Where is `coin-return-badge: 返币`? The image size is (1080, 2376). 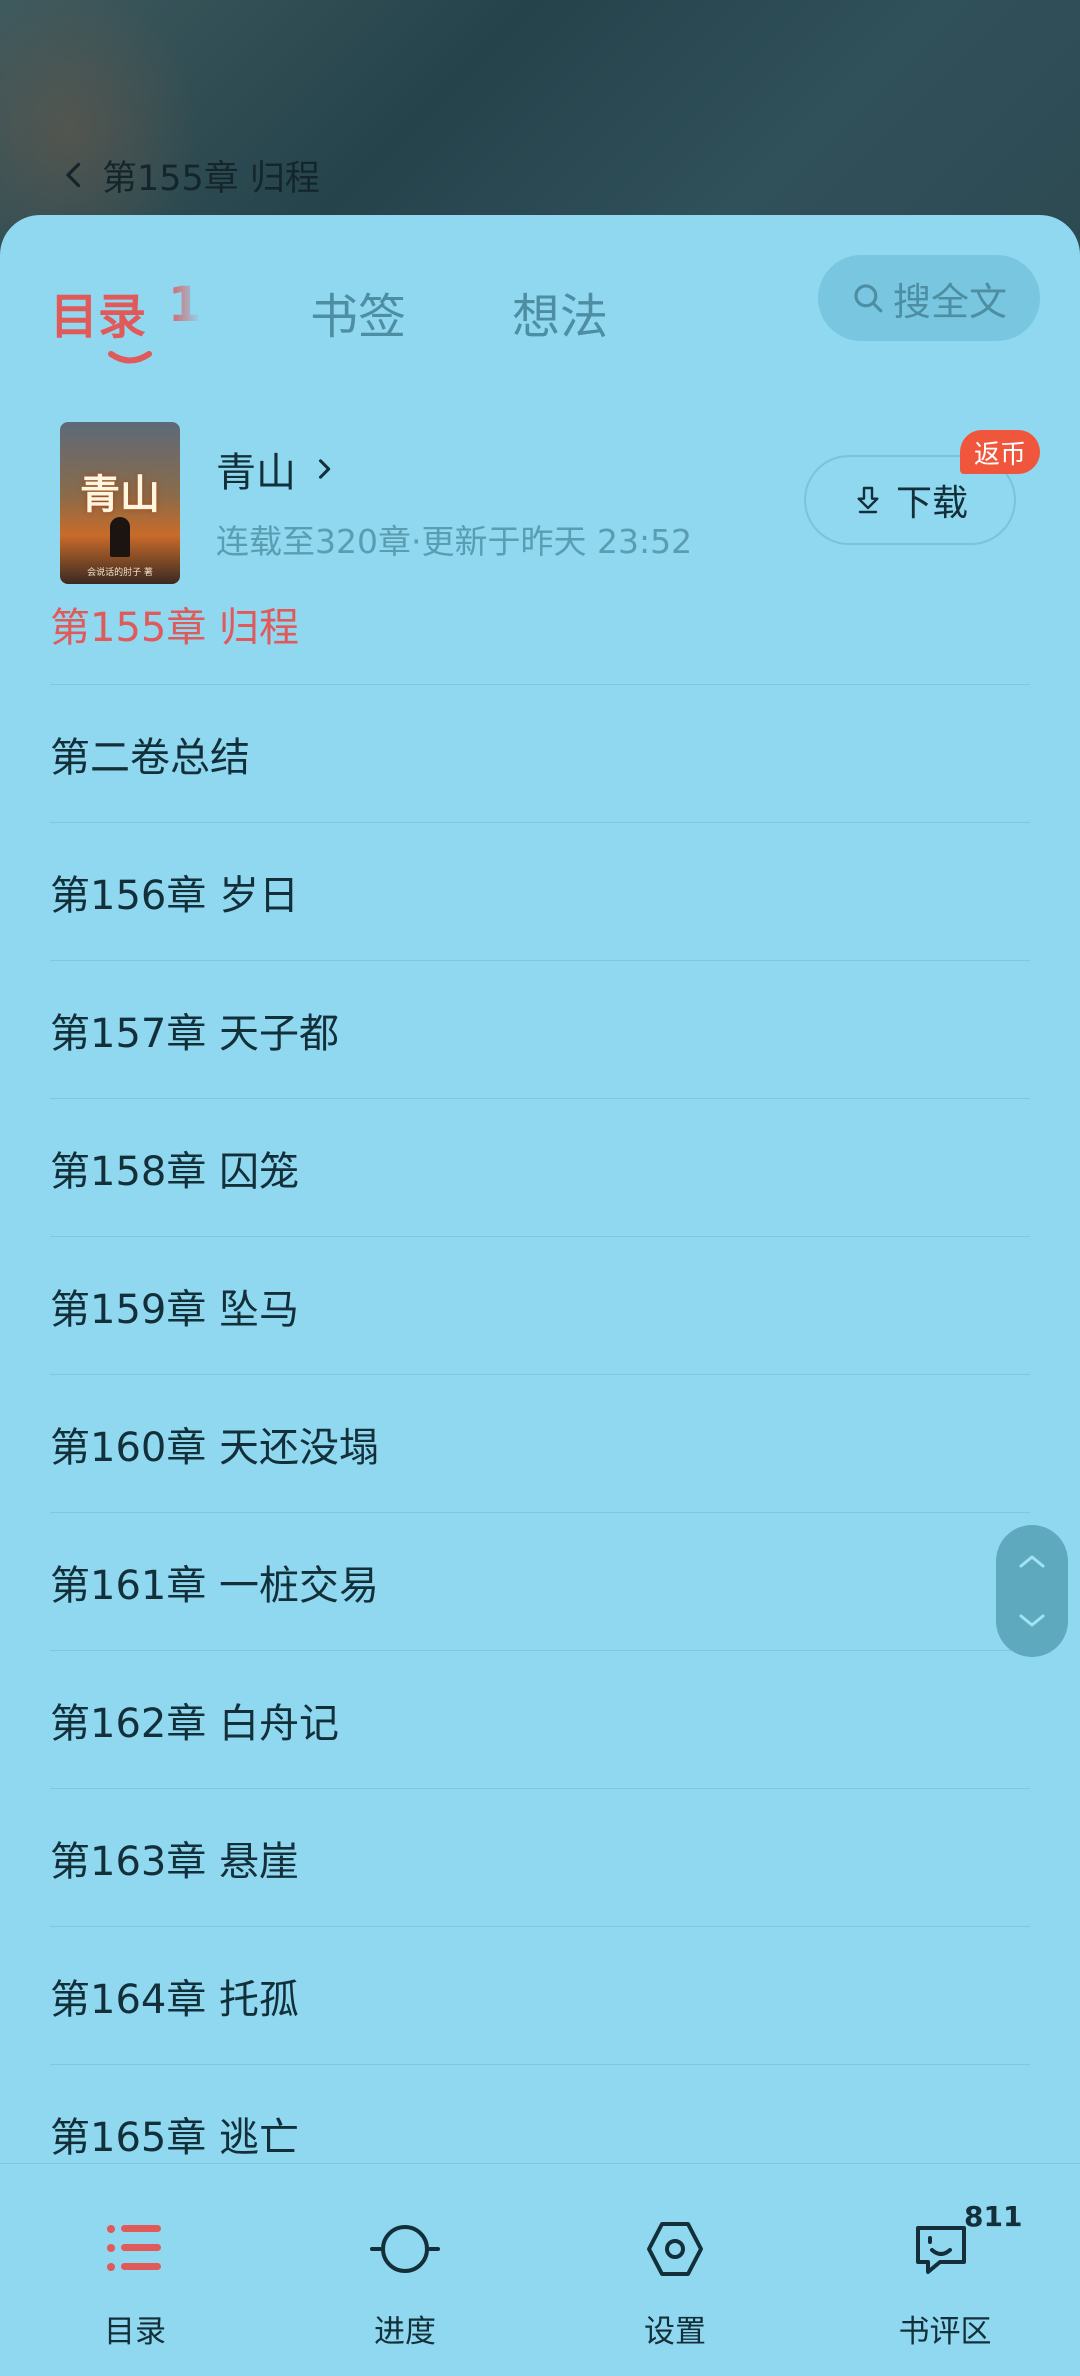 coin-return-badge: 返币 is located at coordinates (1000, 452).